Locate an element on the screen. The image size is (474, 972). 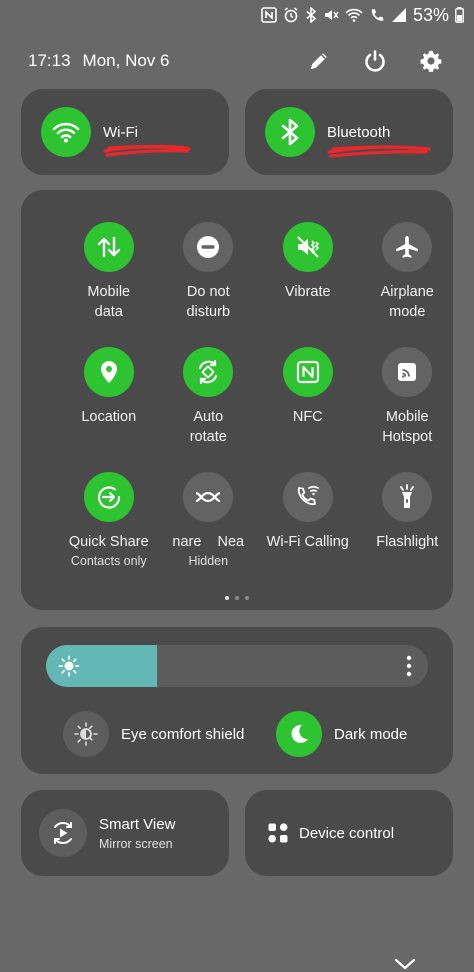
battery-icon is located at coordinates (459, 15).